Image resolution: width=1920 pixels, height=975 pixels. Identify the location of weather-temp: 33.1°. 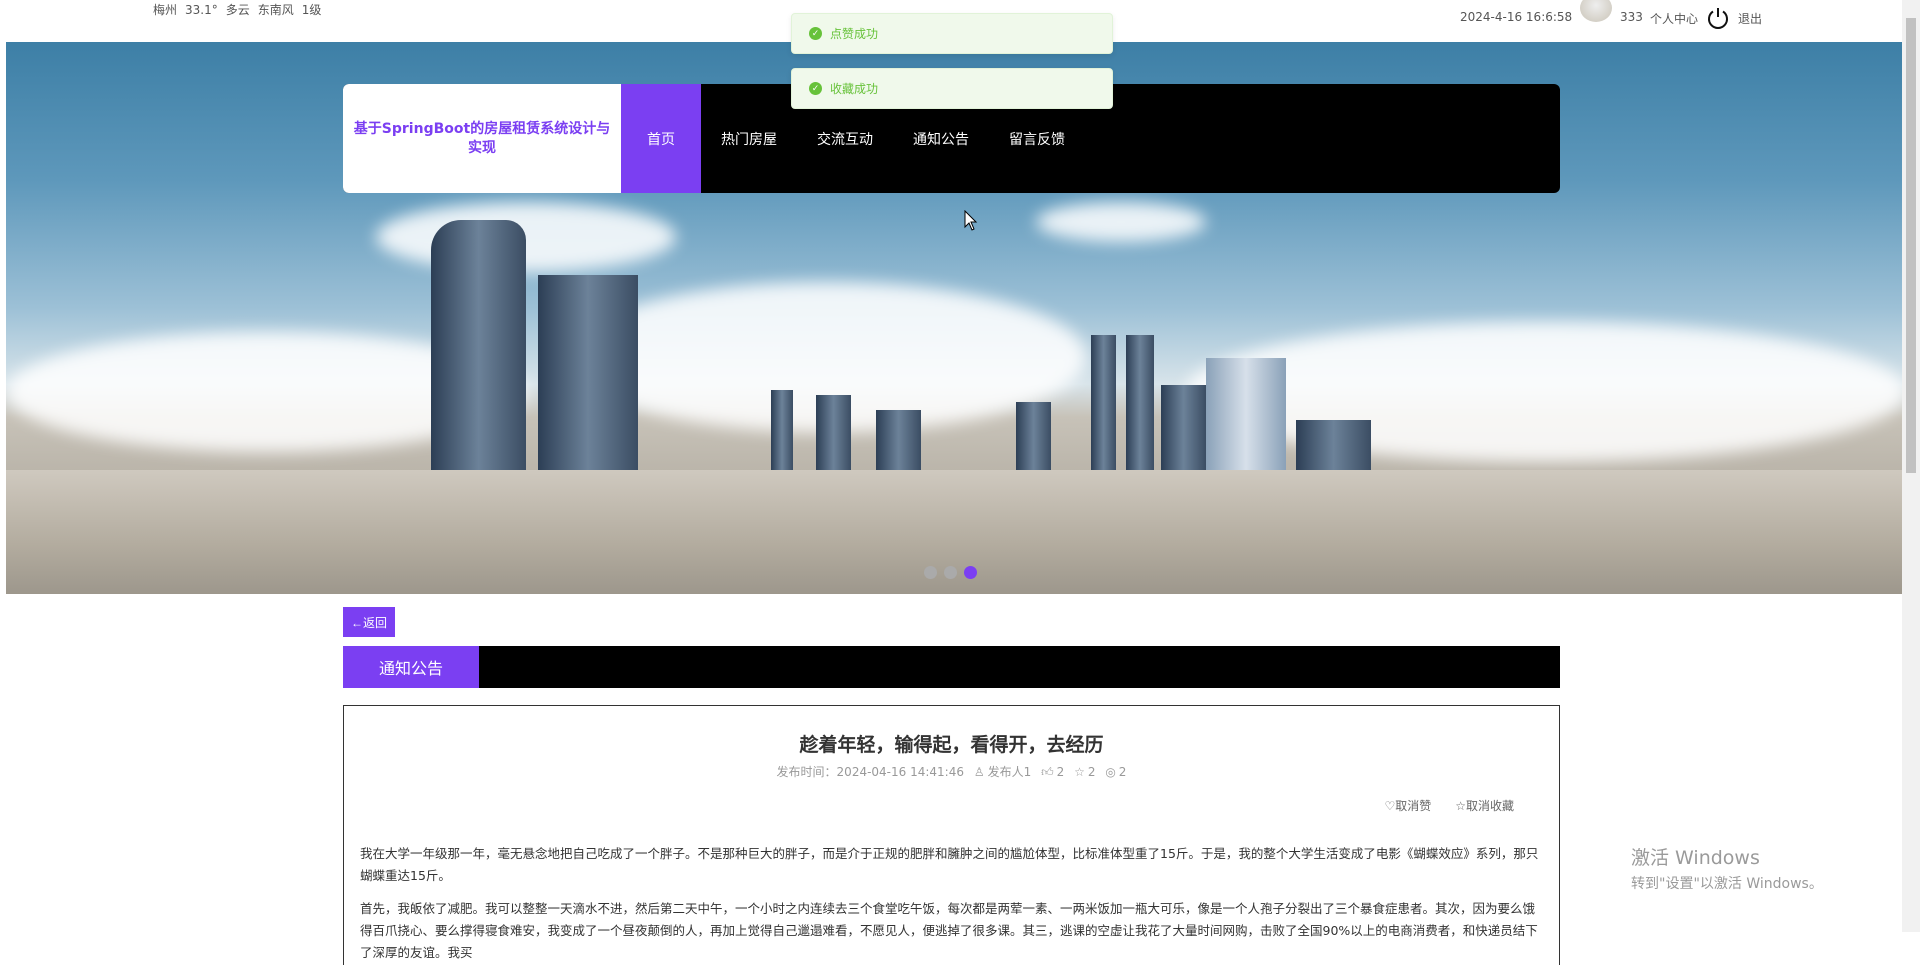
(201, 10).